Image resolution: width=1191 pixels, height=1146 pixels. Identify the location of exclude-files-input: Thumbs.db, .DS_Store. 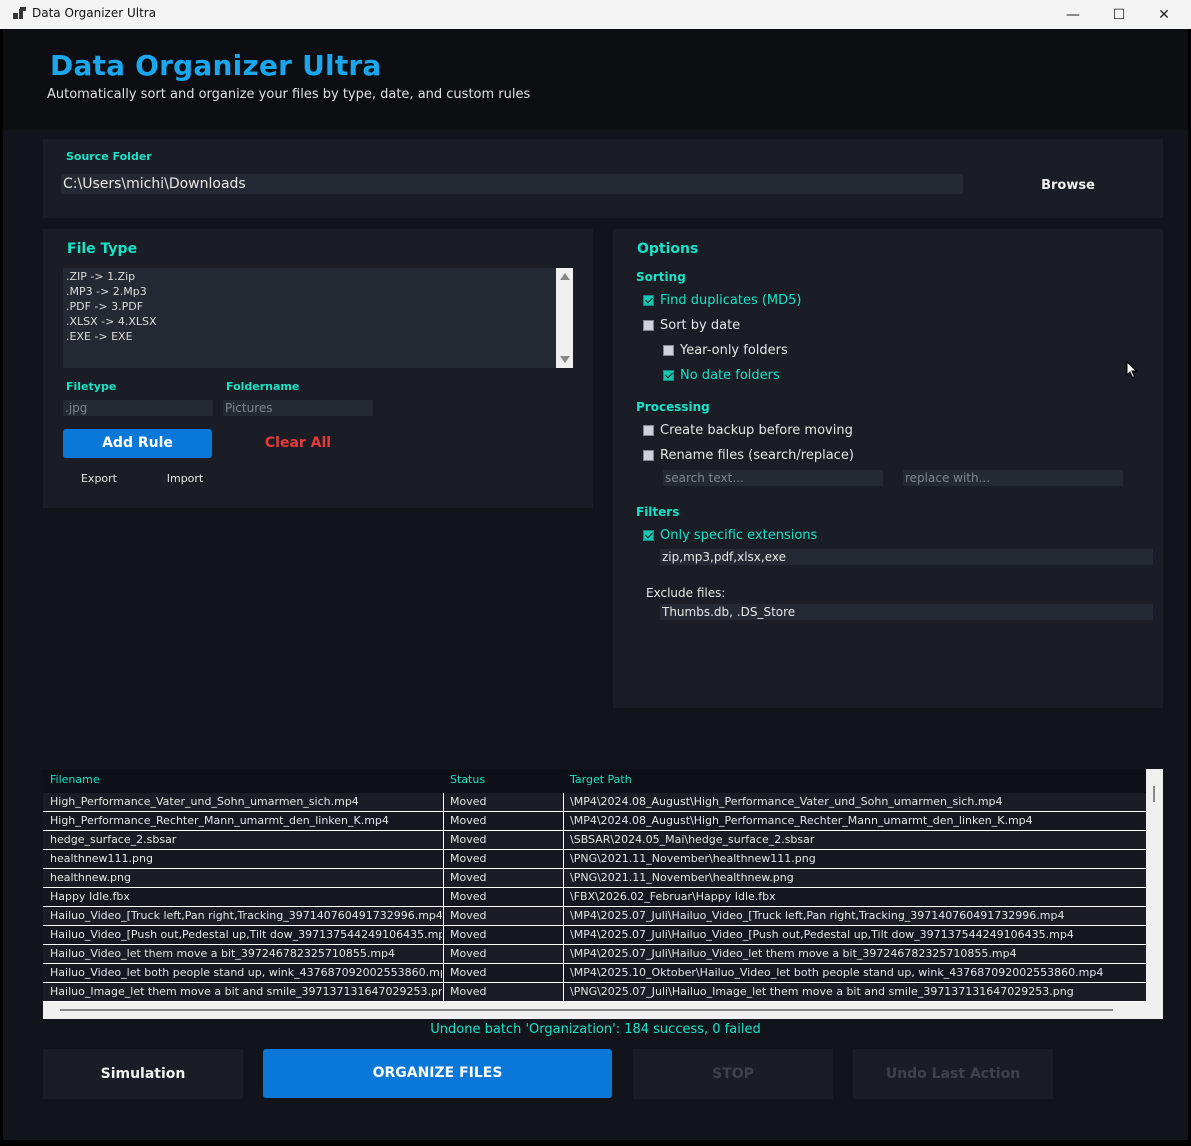
(906, 612).